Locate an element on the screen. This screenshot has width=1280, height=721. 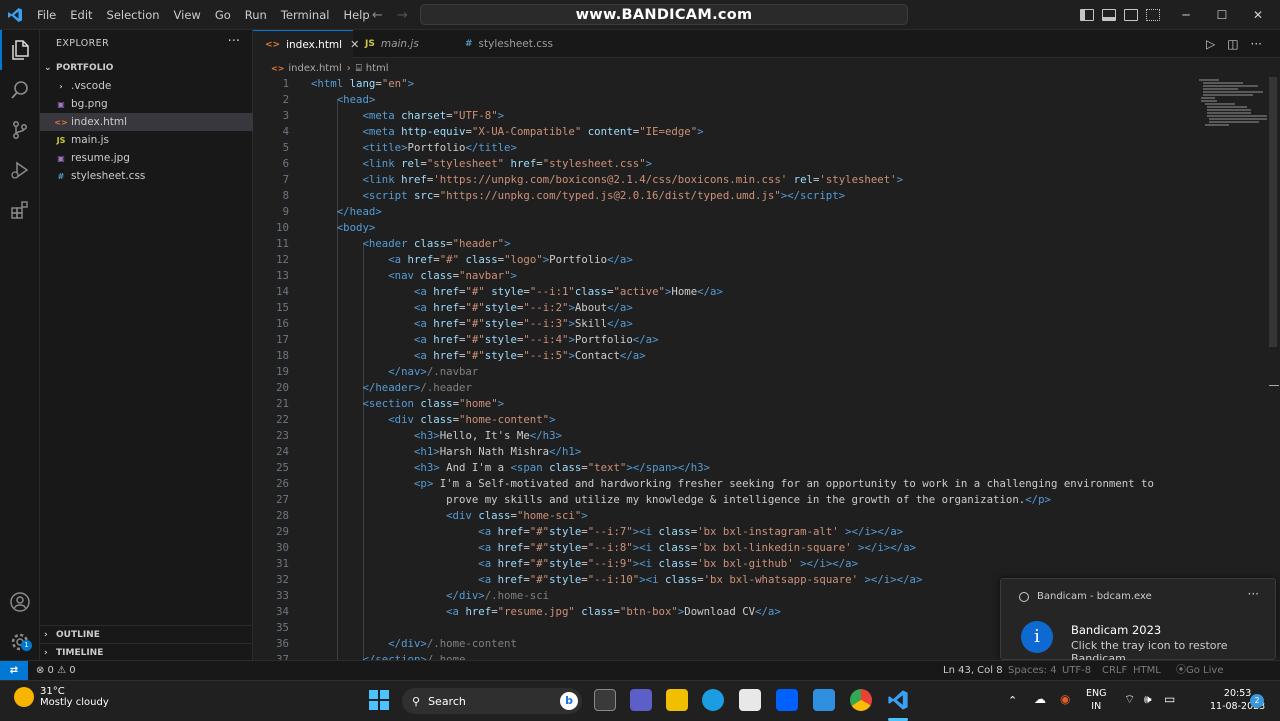
run-icon: ▷ is located at coordinates (1210, 44).